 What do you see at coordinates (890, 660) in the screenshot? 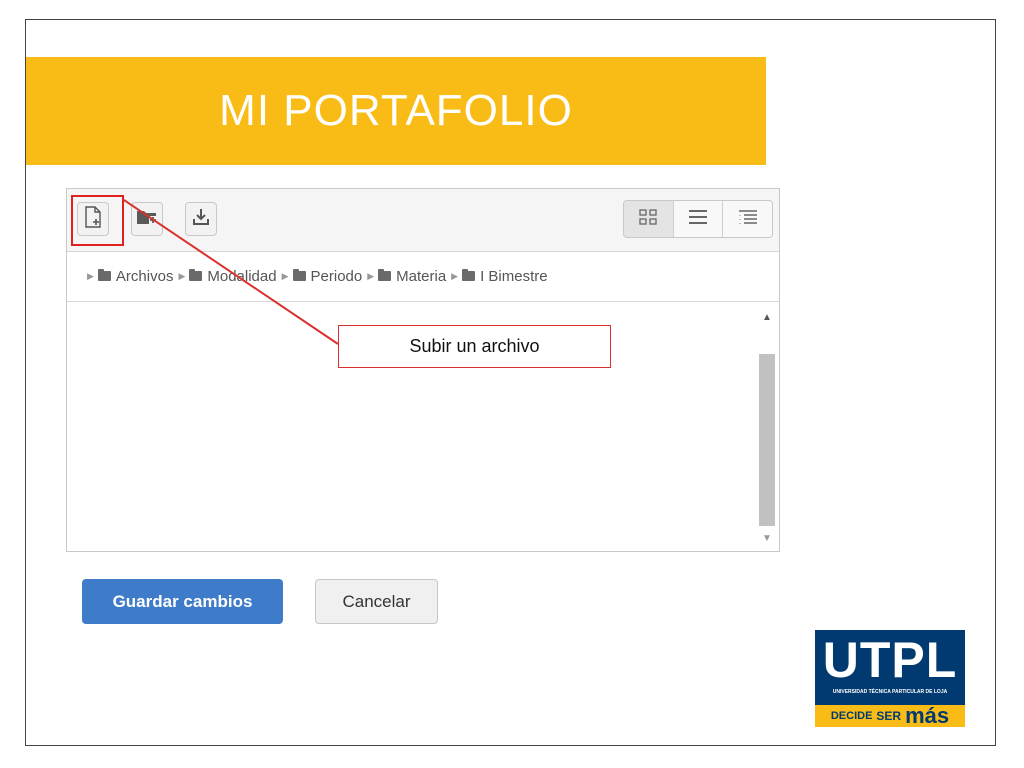
I see `logo-name: UTPL` at bounding box center [890, 660].